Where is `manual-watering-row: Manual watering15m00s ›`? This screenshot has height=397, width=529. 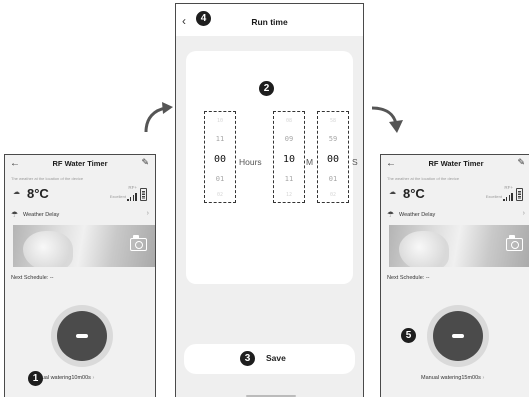 manual-watering-row: Manual watering15m00s › is located at coordinates (475, 378).